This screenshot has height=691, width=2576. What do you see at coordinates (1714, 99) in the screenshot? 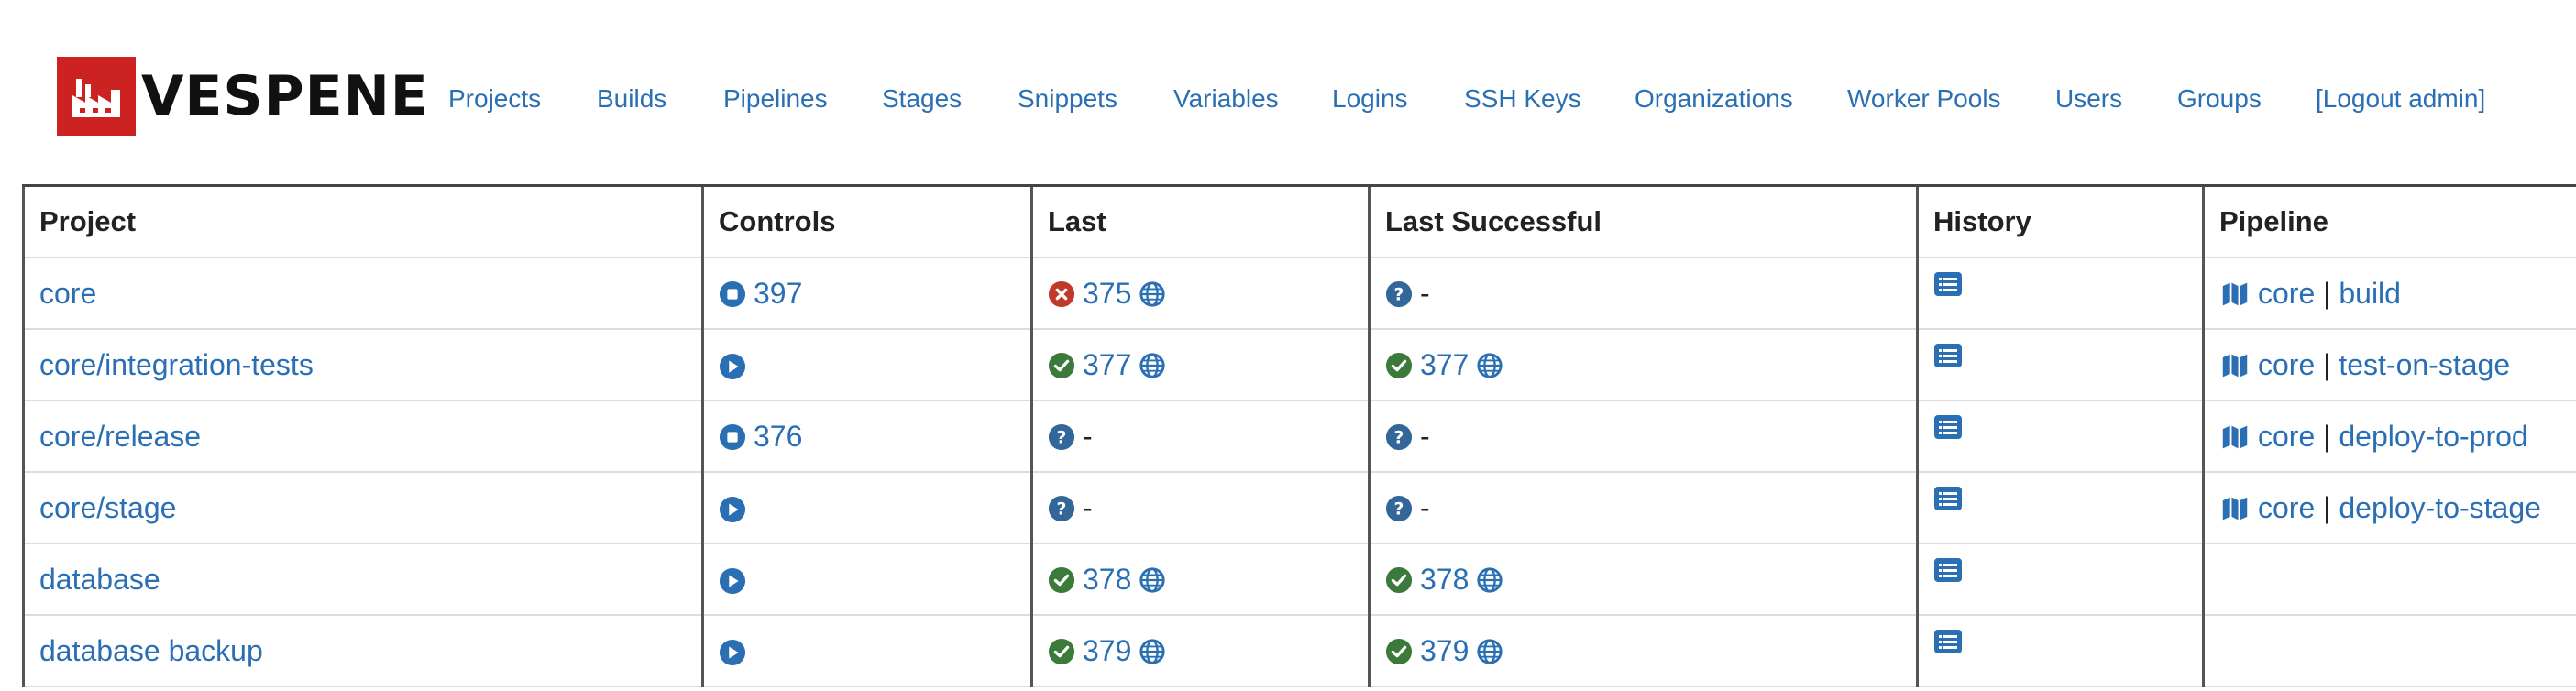
I see `nav-organizations: Organizations` at bounding box center [1714, 99].